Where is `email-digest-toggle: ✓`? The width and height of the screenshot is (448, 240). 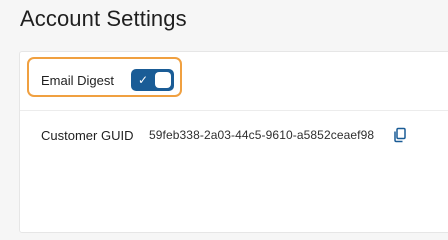
email-digest-toggle: ✓ is located at coordinates (152, 80).